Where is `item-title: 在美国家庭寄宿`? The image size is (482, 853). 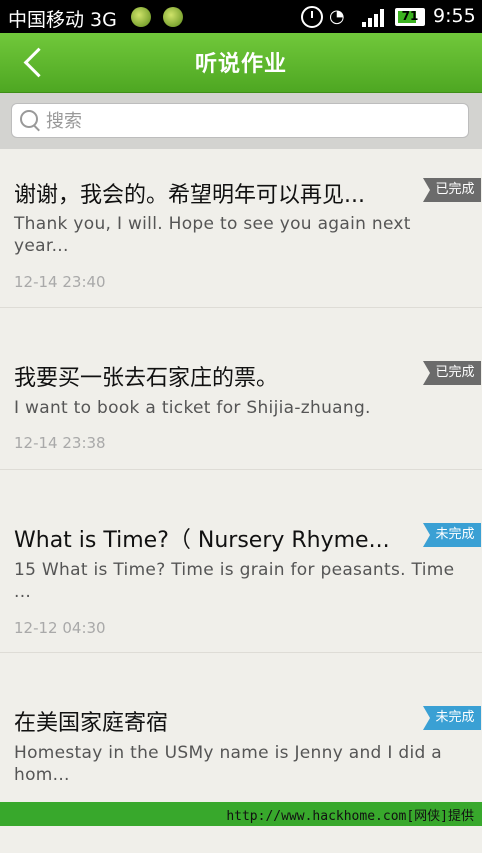
item-title: 在美国家庭寄宿 is located at coordinates (91, 723).